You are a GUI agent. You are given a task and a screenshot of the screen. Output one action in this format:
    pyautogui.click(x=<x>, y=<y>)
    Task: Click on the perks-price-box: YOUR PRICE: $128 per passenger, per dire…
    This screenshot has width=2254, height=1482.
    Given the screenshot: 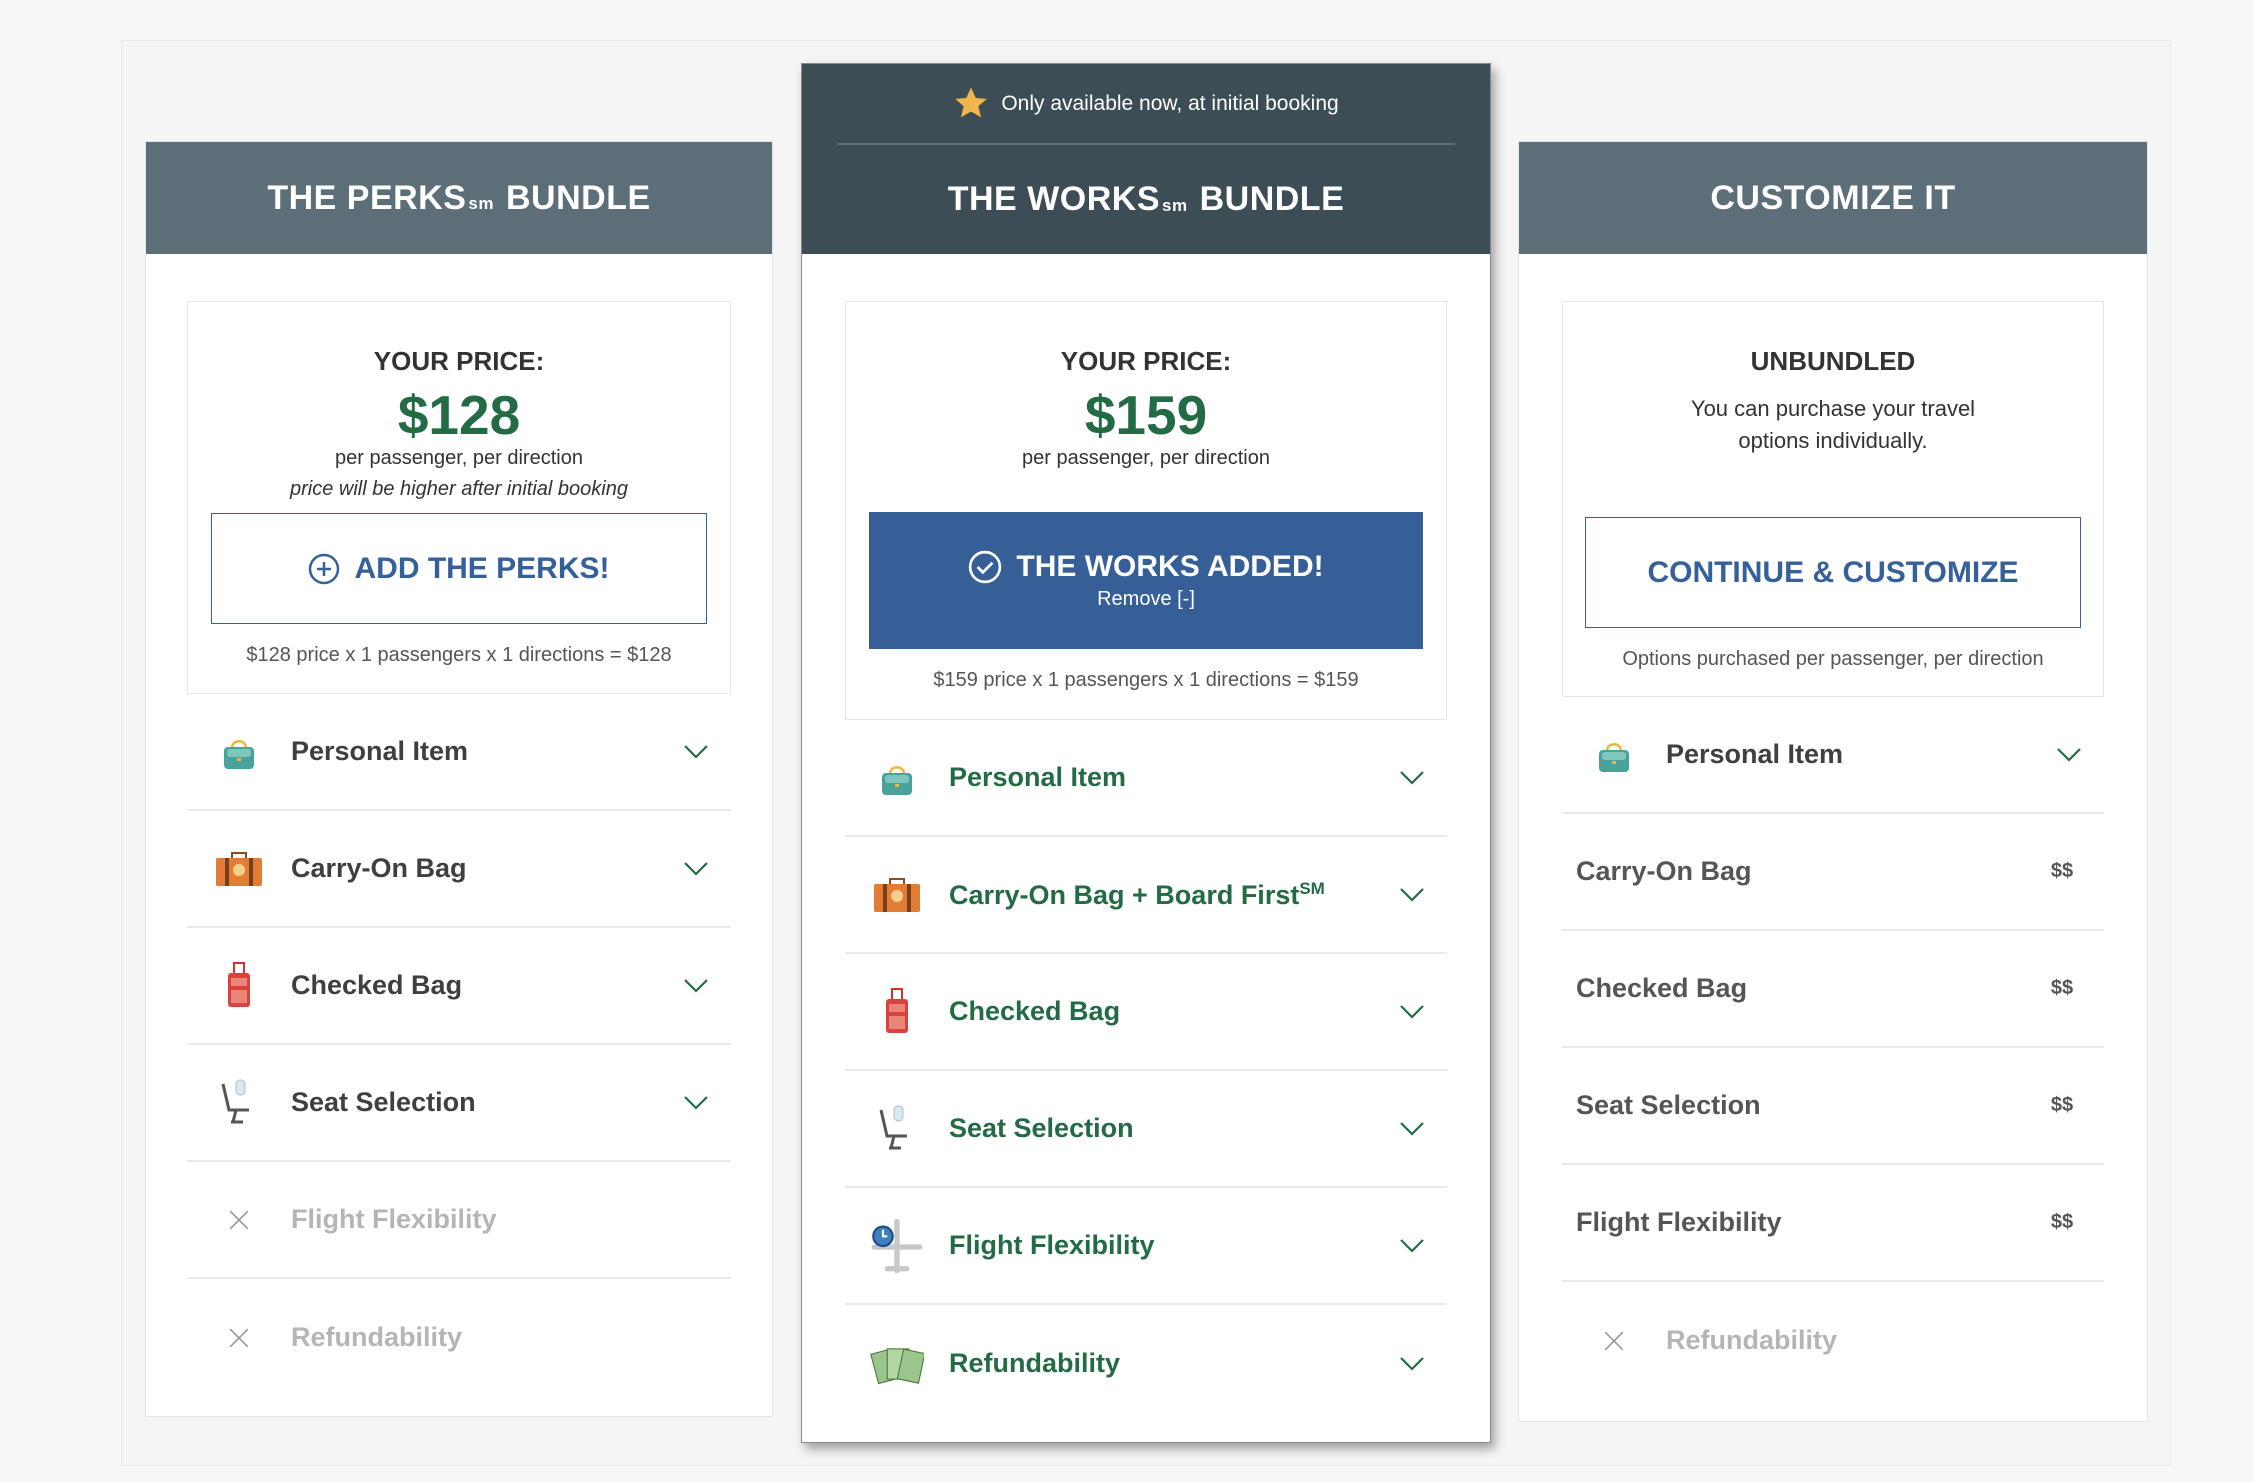 What is the action you would take?
    pyautogui.click(x=459, y=497)
    